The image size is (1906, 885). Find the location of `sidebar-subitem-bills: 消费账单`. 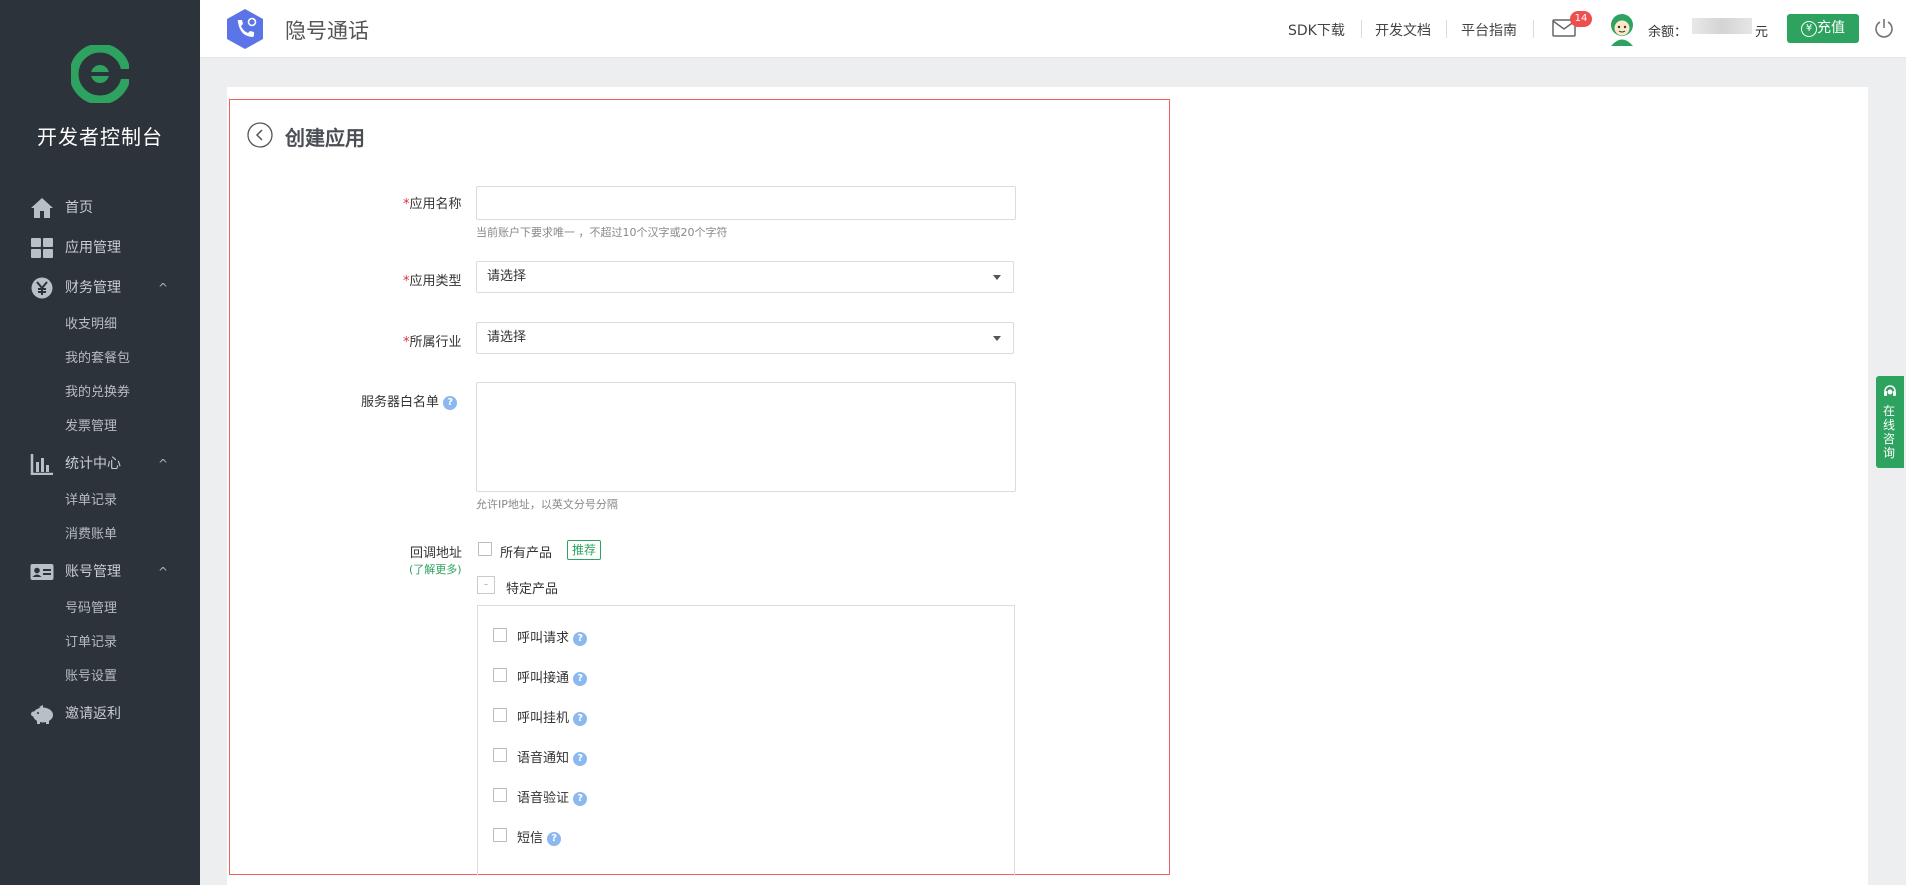

sidebar-subitem-bills: 消费账单 is located at coordinates (100, 535).